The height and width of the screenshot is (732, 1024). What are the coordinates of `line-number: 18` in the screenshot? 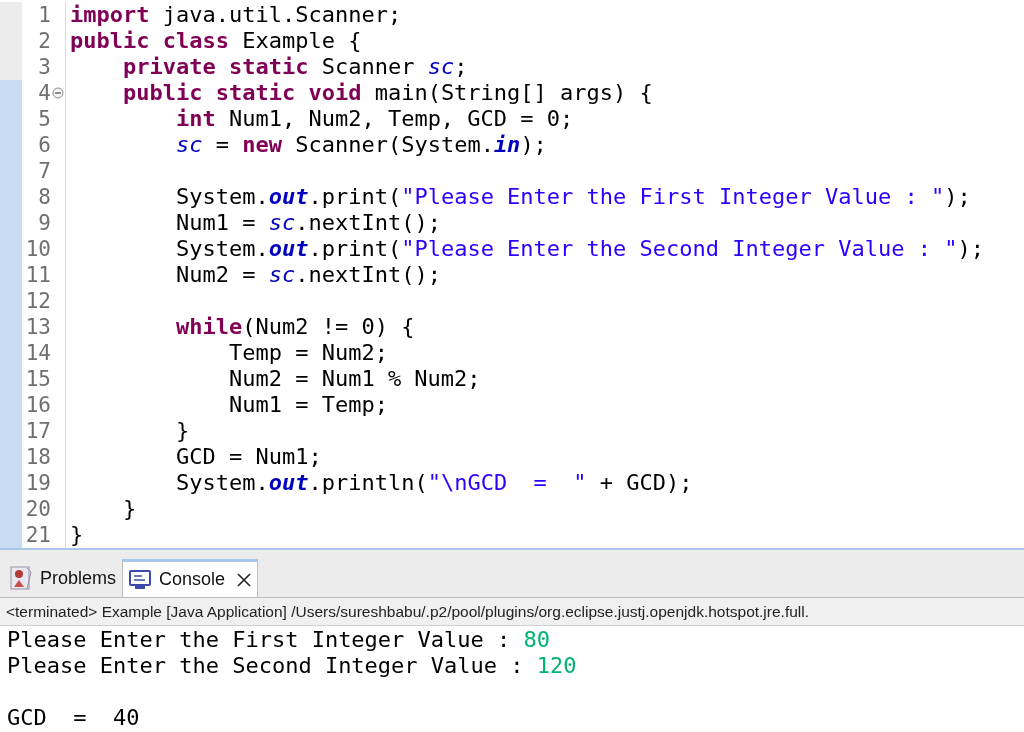 It's located at (38, 457).